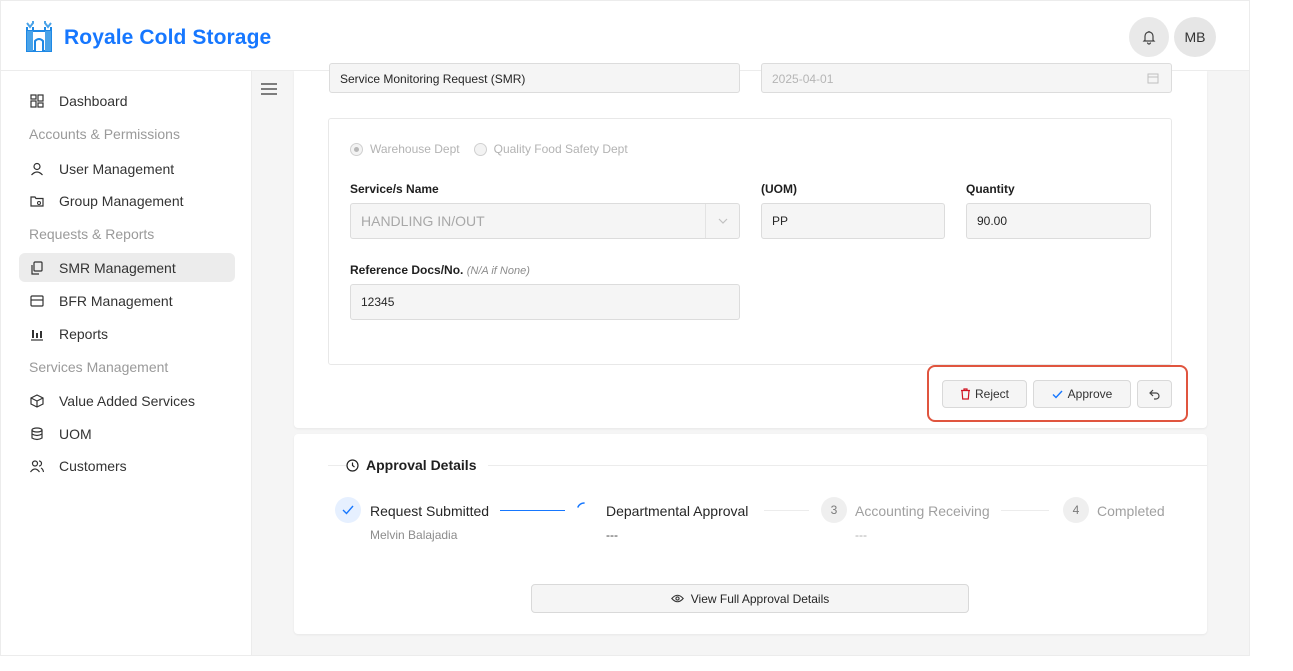  Describe the element at coordinates (853, 221) in the screenshot. I see `uom-field: PP` at that location.